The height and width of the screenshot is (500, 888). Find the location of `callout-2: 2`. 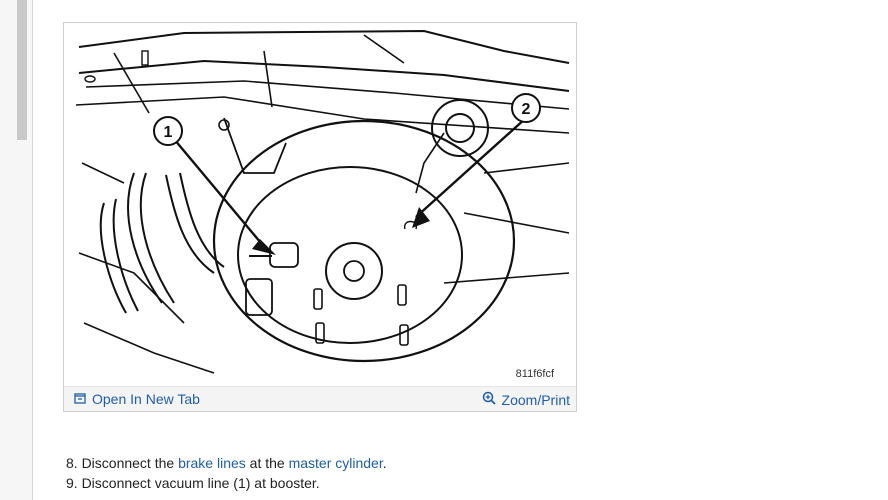

callout-2: 2 is located at coordinates (526, 108).